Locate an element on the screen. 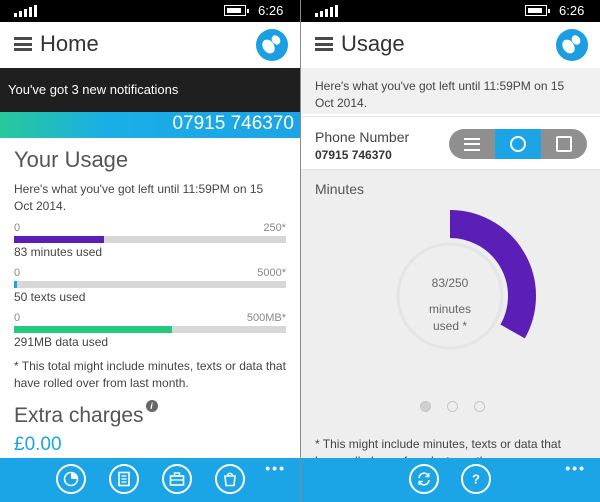 The image size is (600, 502). refresh-icon is located at coordinates (424, 479).